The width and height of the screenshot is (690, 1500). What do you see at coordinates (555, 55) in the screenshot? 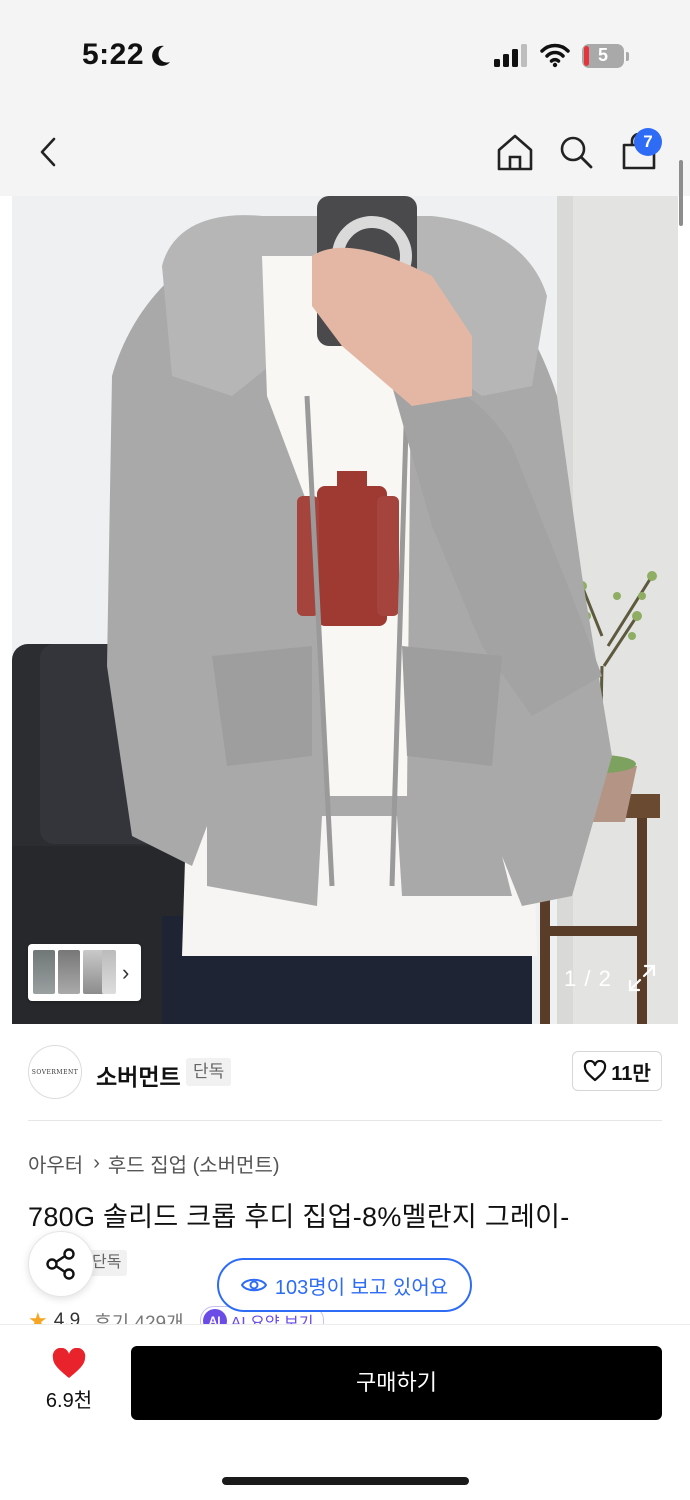
I see `wifi-icon` at bounding box center [555, 55].